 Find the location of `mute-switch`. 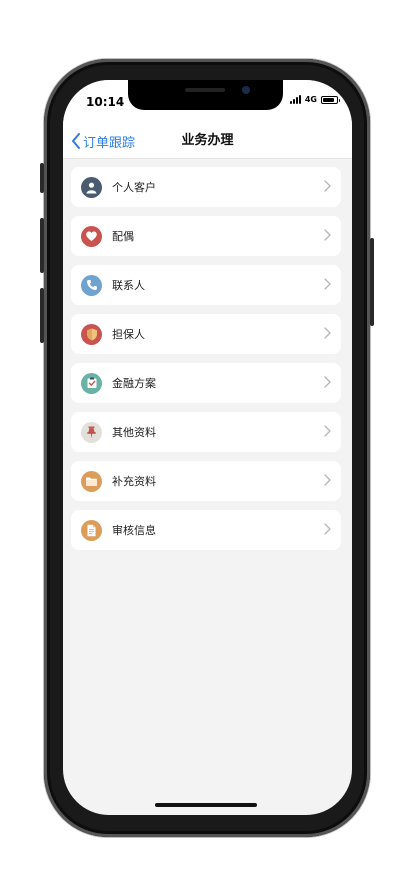

mute-switch is located at coordinates (42, 178).